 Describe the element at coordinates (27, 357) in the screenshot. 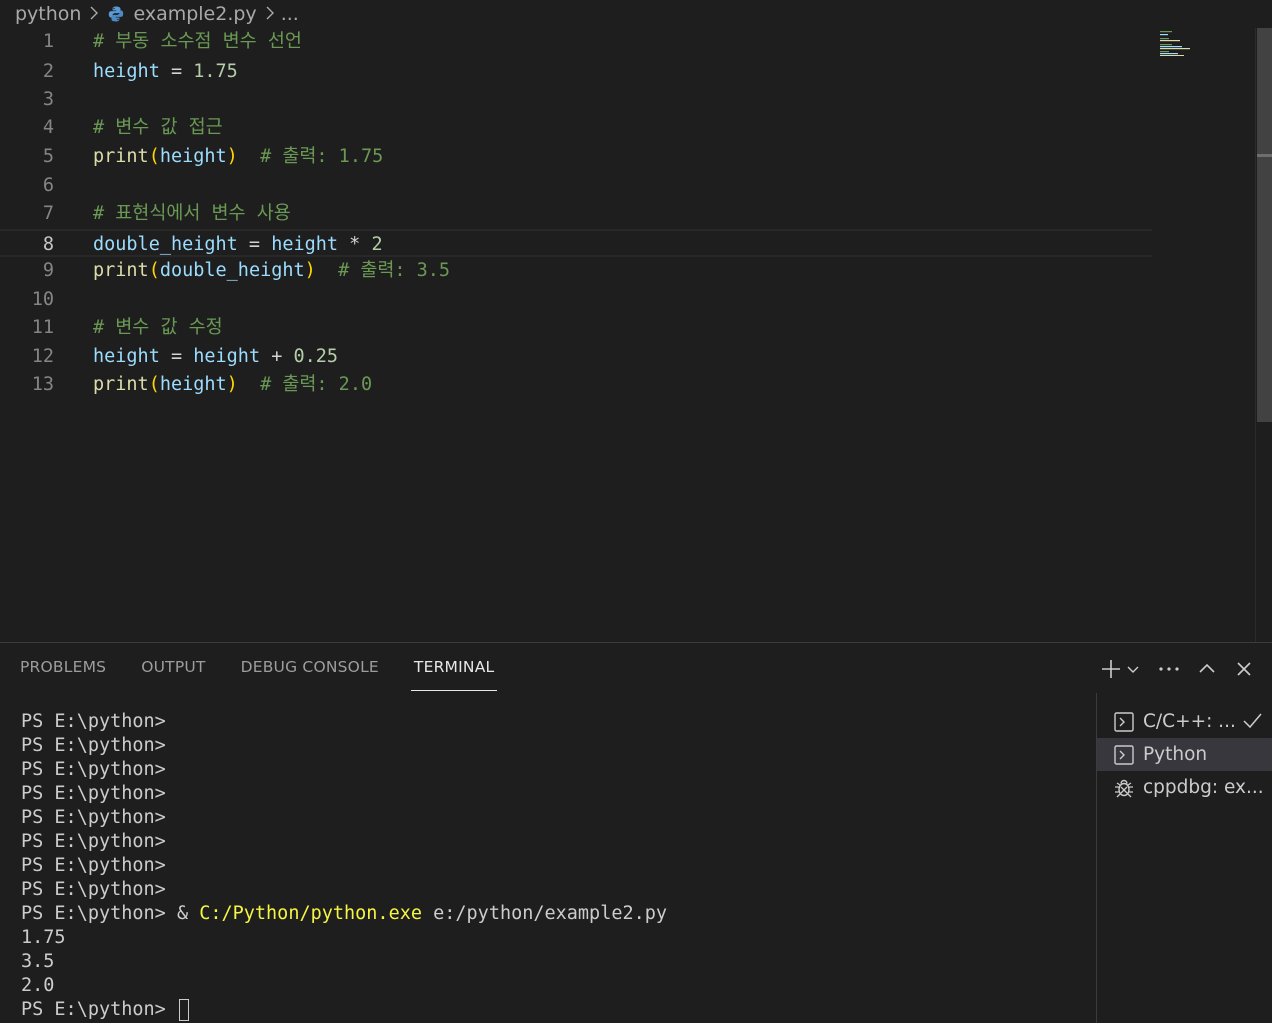

I see `line-number: 12` at that location.